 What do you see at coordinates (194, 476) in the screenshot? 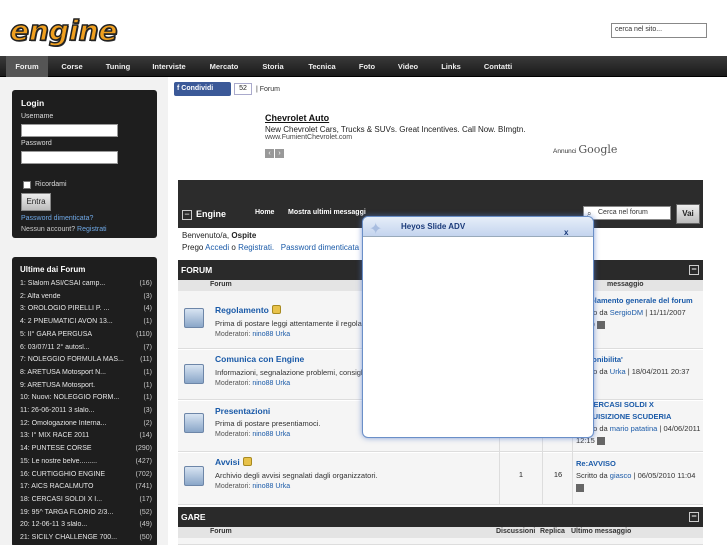
I see `forum-icon` at bounding box center [194, 476].